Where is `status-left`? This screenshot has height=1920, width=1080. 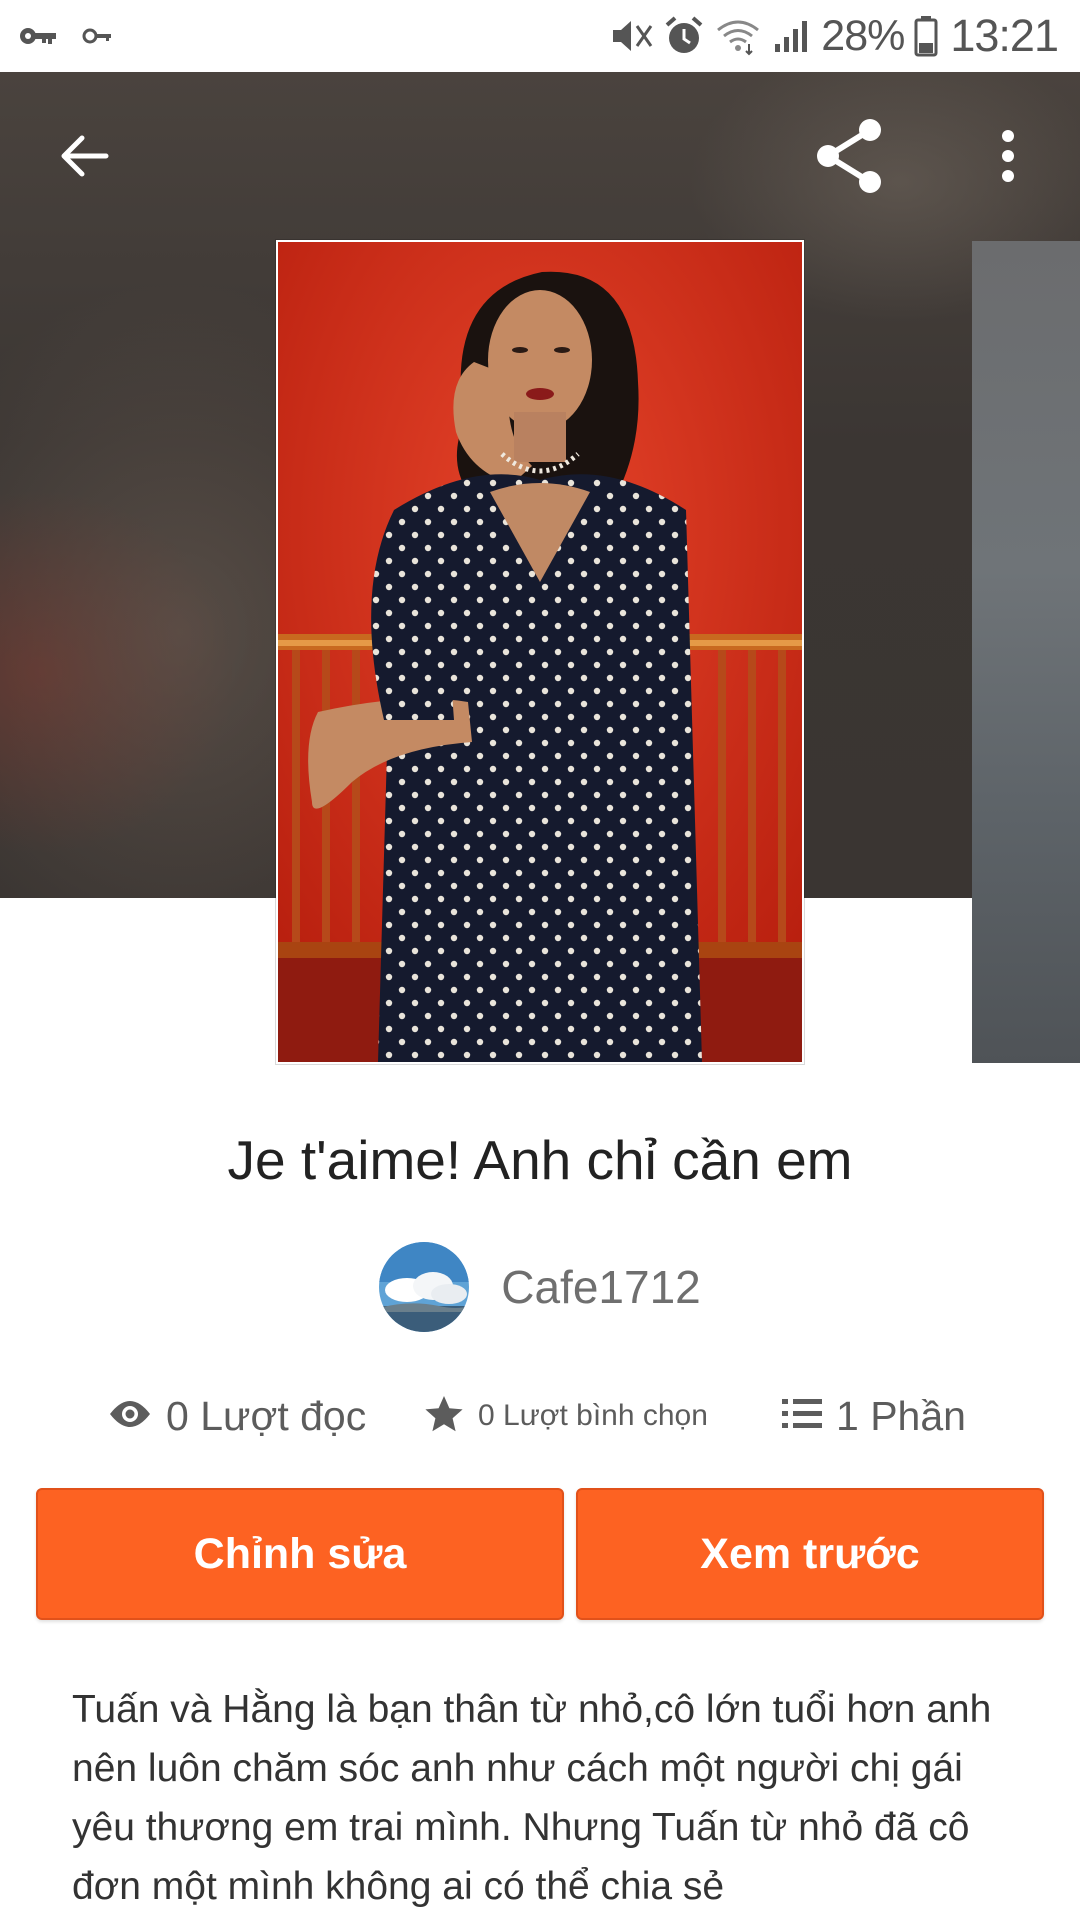
status-left is located at coordinates (65, 36).